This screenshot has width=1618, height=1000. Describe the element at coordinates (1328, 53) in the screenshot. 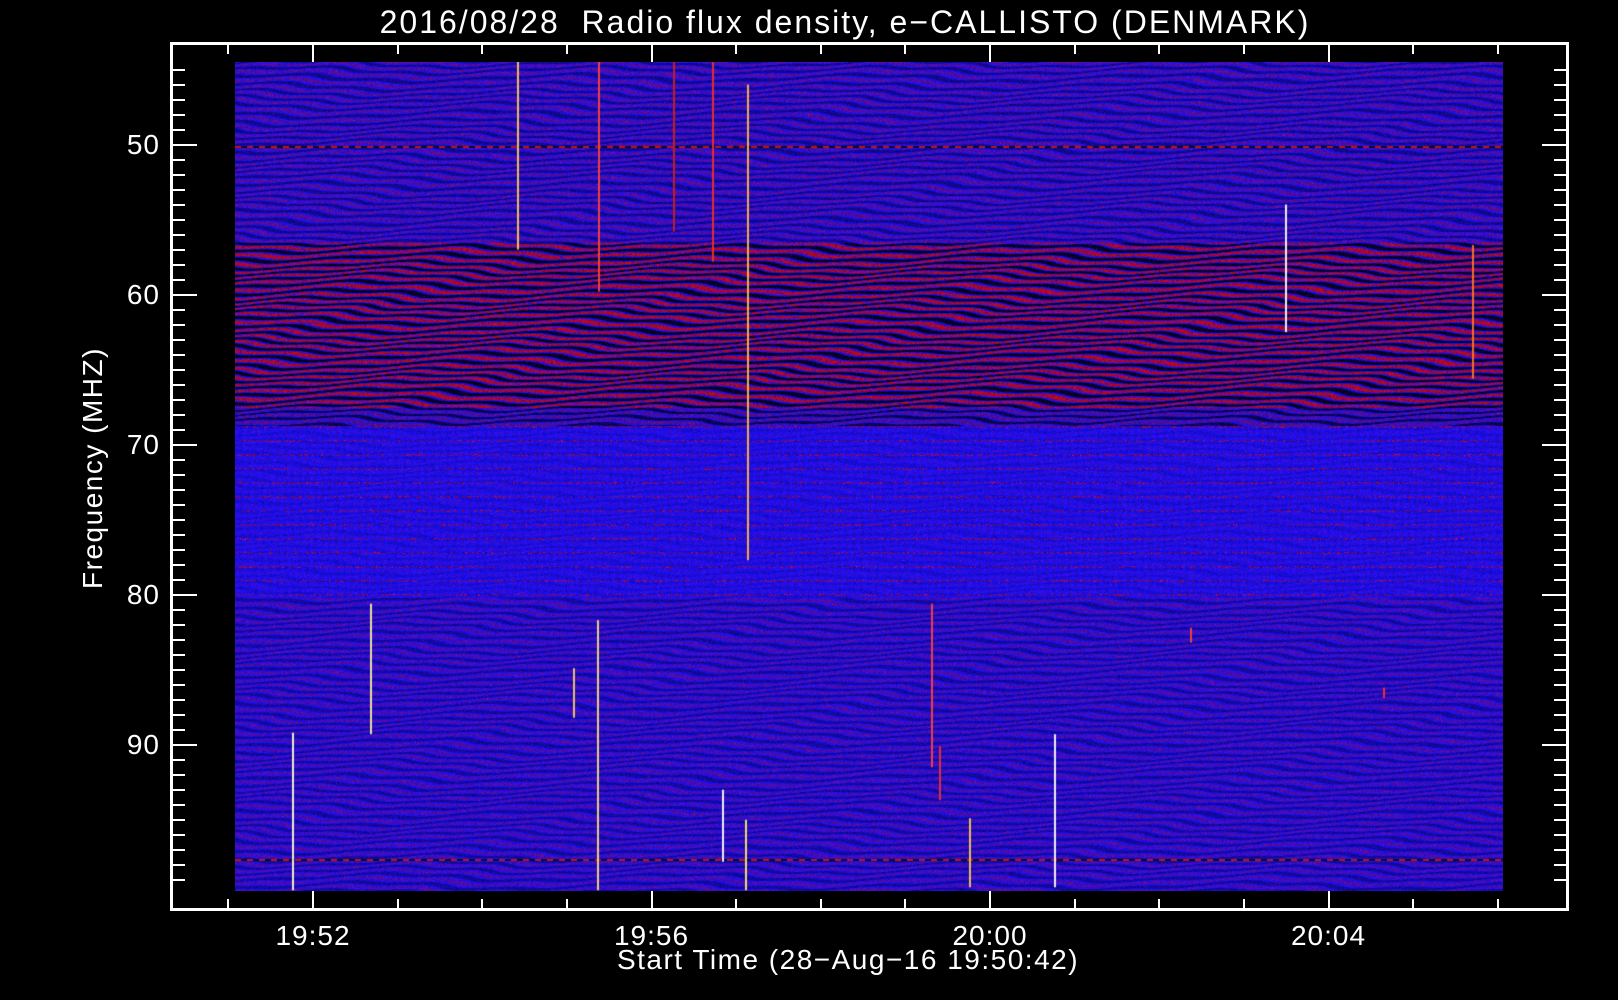

I see `x-major-tick-top` at that location.